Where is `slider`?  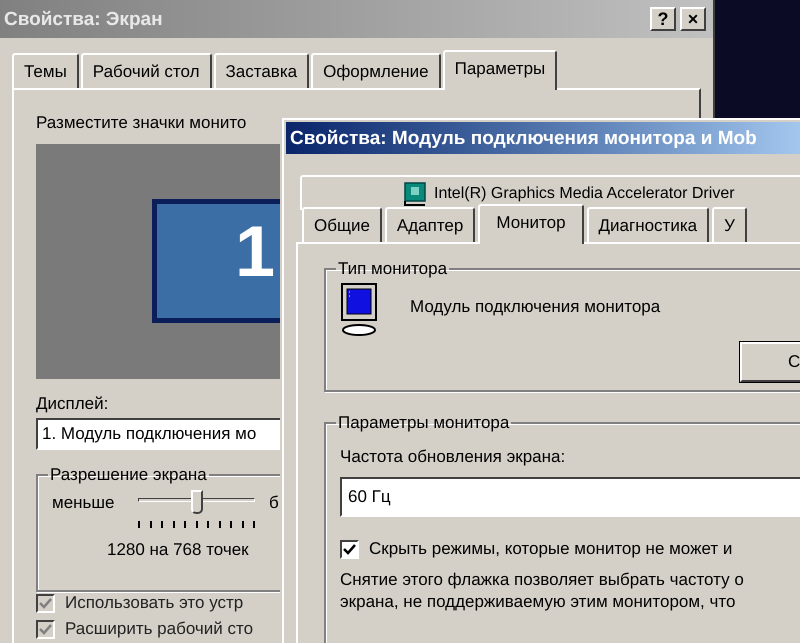
slider is located at coordinates (196, 502).